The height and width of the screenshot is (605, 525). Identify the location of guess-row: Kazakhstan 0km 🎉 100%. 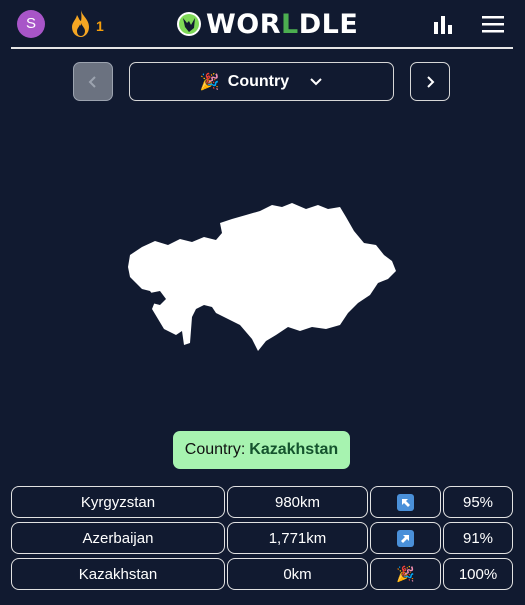
(262, 576).